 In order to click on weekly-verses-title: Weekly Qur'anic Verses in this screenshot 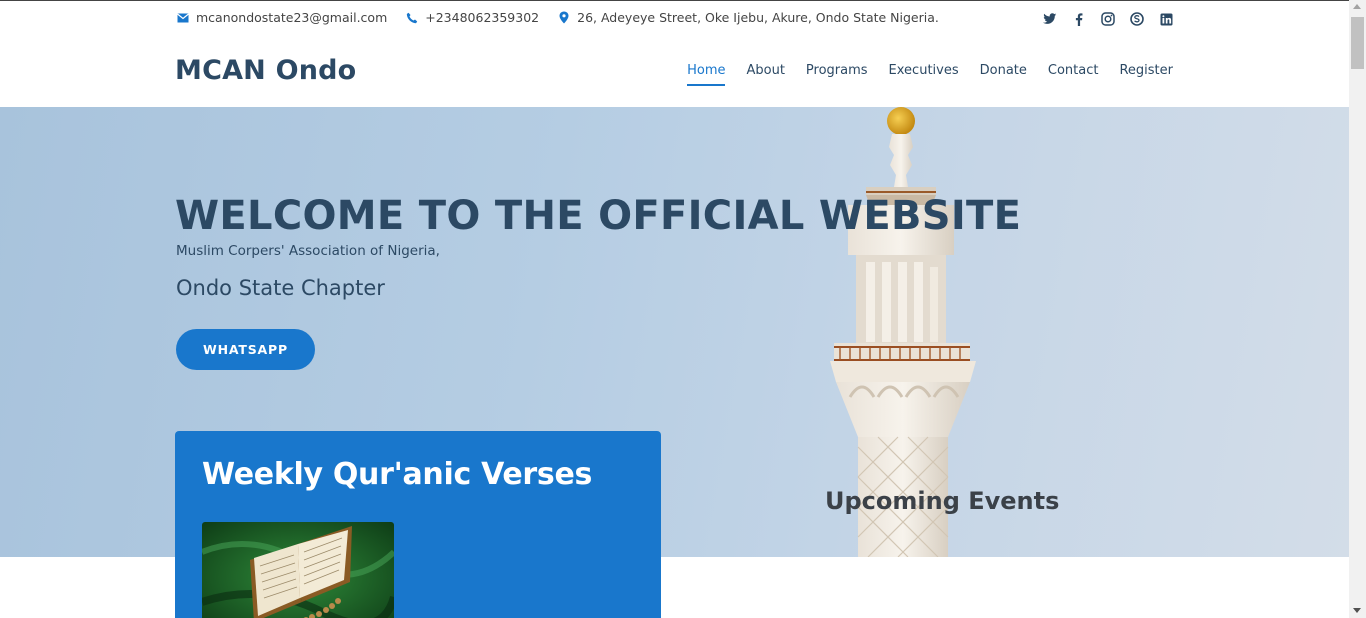, I will do `click(397, 474)`.